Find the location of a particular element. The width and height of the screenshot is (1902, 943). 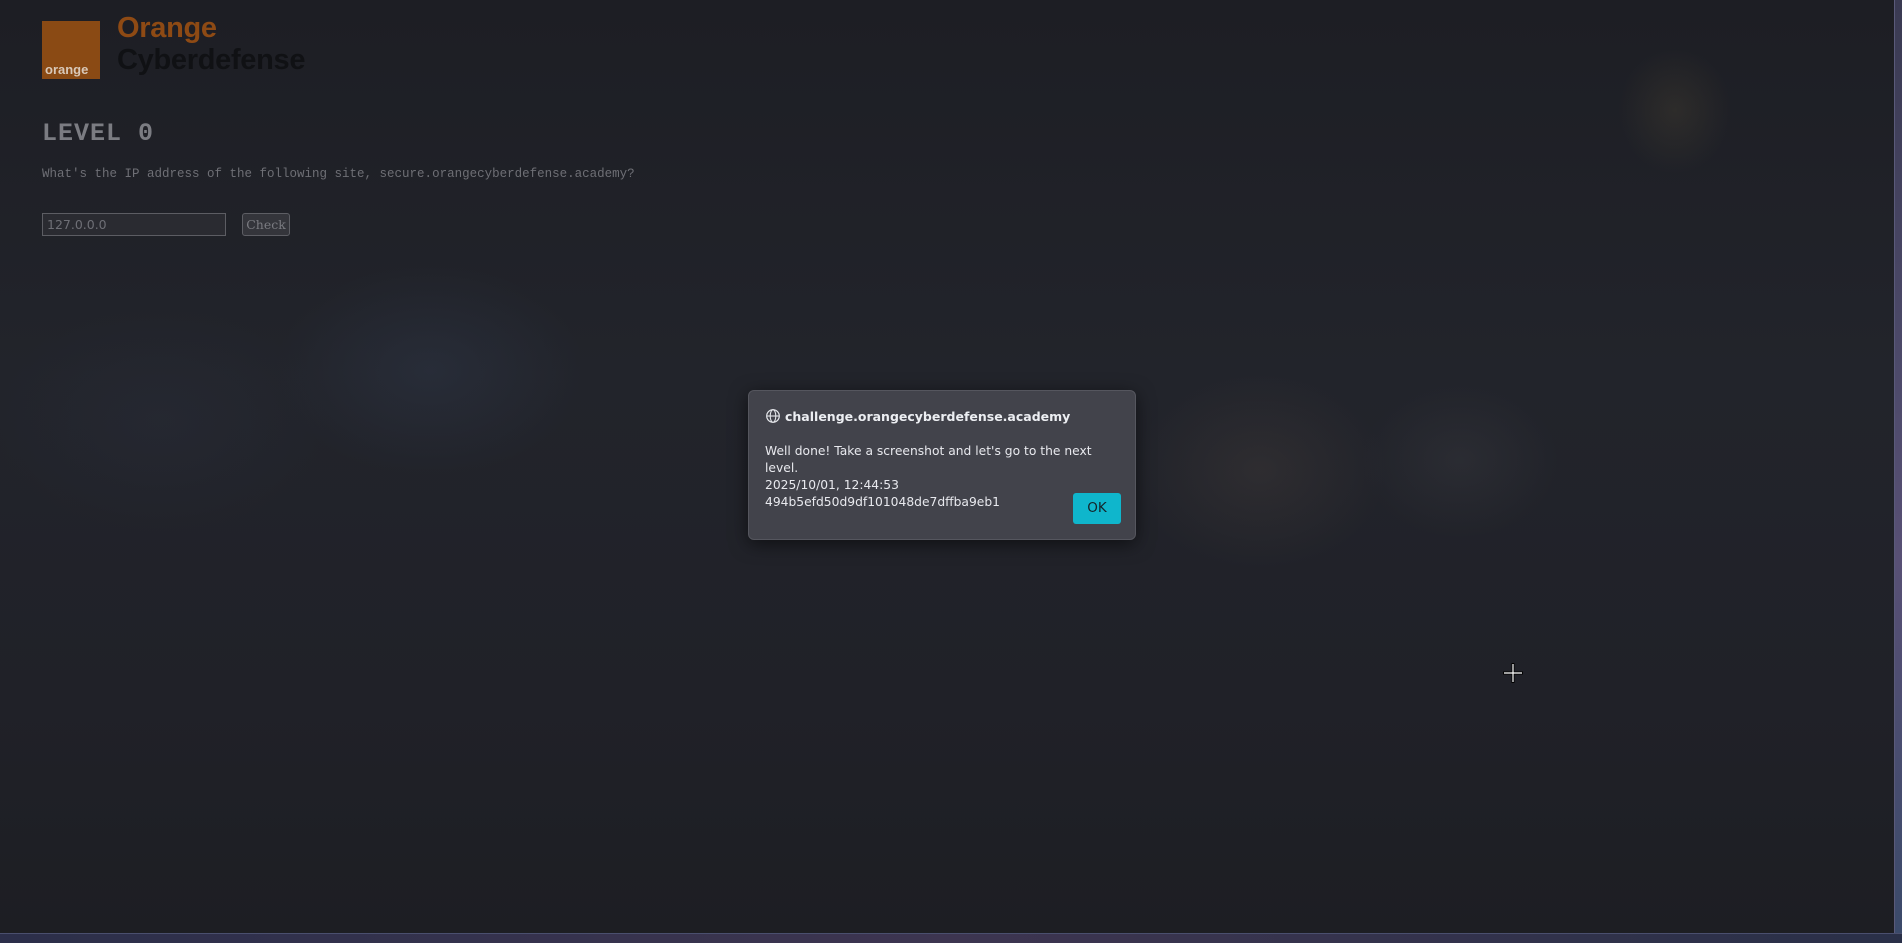

check-button: Check is located at coordinates (266, 224).